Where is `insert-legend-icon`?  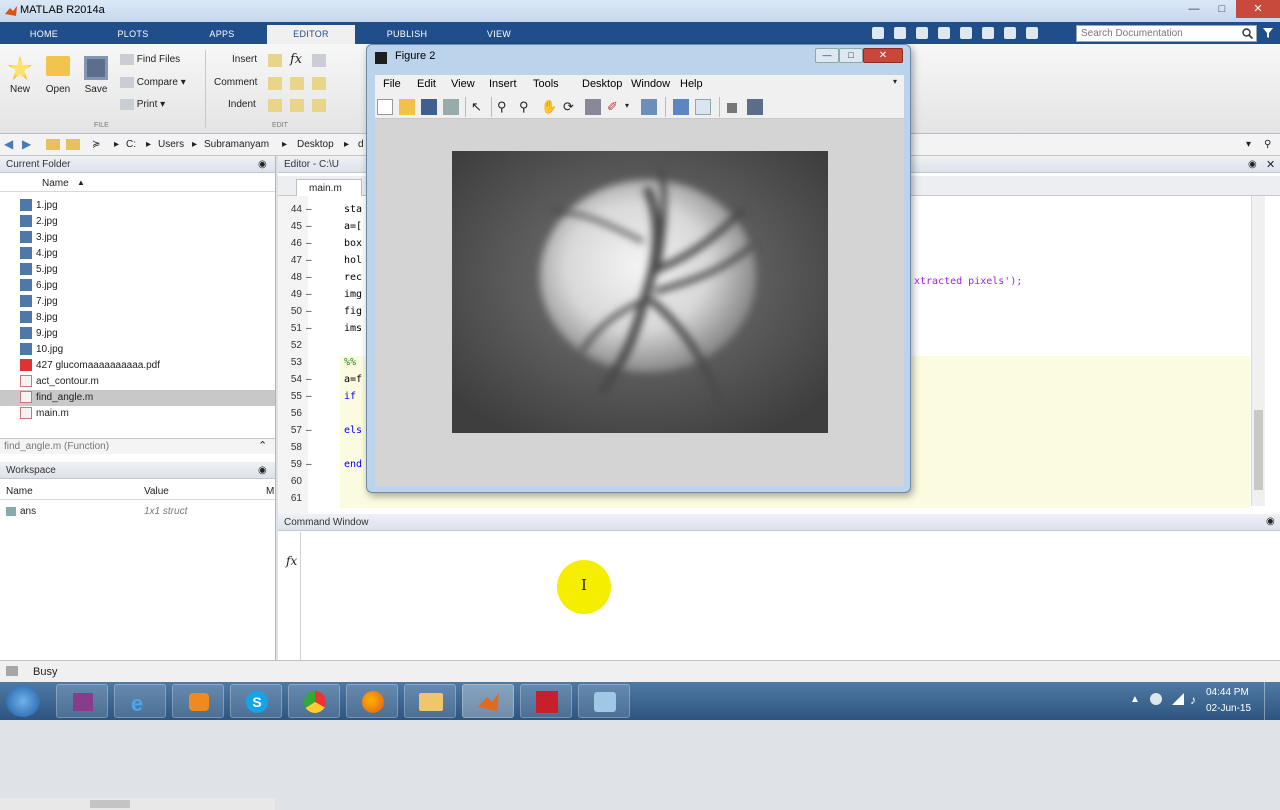 insert-legend-icon is located at coordinates (703, 107).